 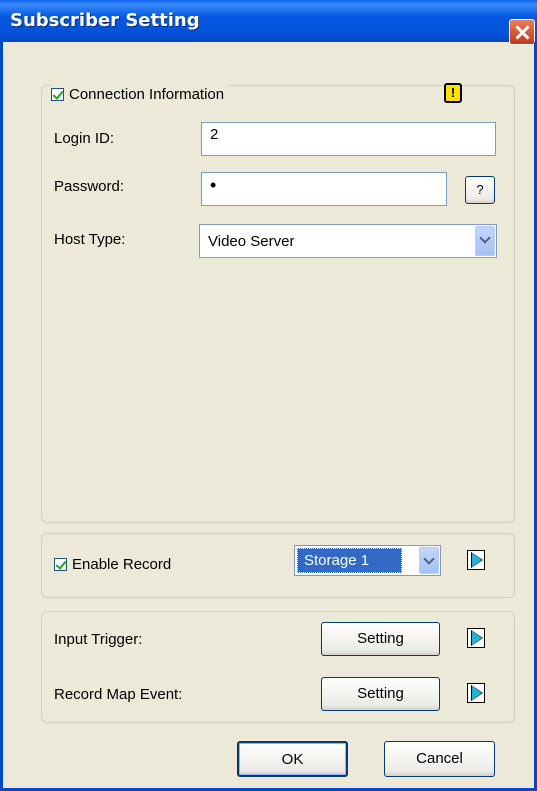 I want to click on cancel-button: Cancel, so click(x=439, y=759).